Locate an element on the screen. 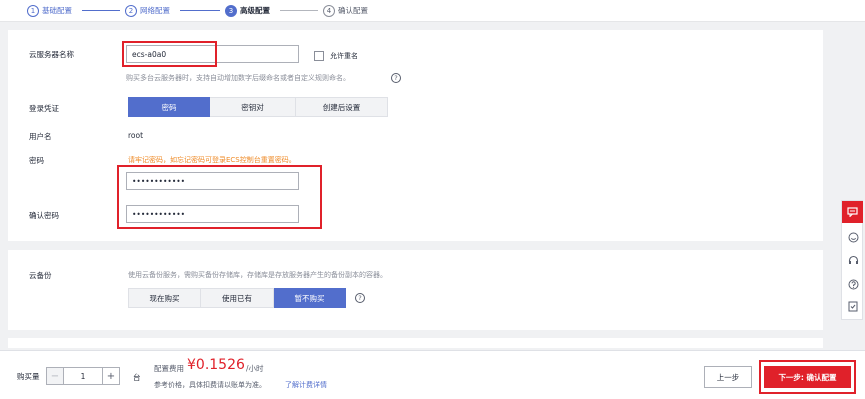 The image size is (865, 399). backup-hint: 使用云备份服务，需购买备份存储库，存储库是存放服务器产生的备份副本的容器。 is located at coordinates (257, 275).